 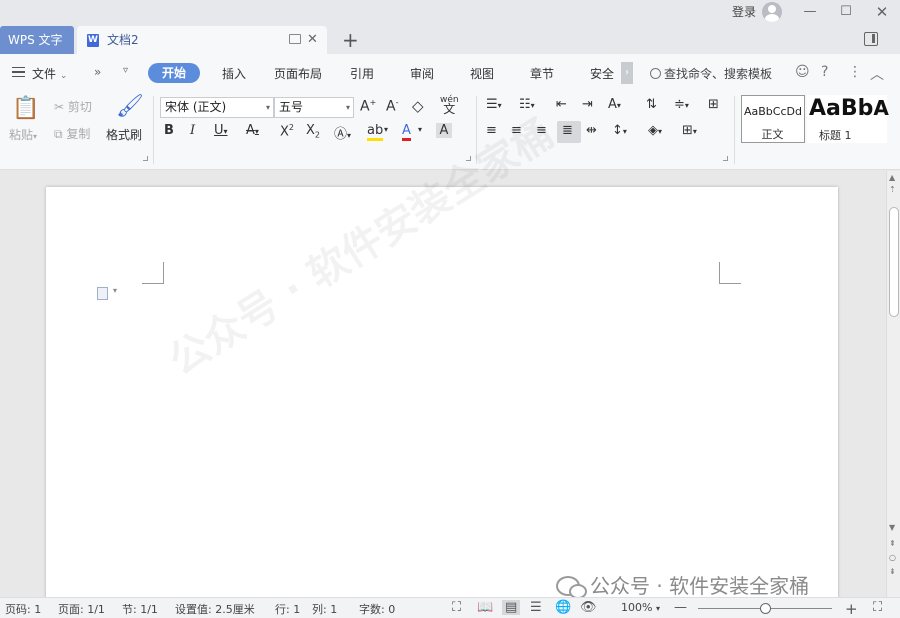 What do you see at coordinates (25, 108) in the screenshot?
I see `paste-icon: 📋` at bounding box center [25, 108].